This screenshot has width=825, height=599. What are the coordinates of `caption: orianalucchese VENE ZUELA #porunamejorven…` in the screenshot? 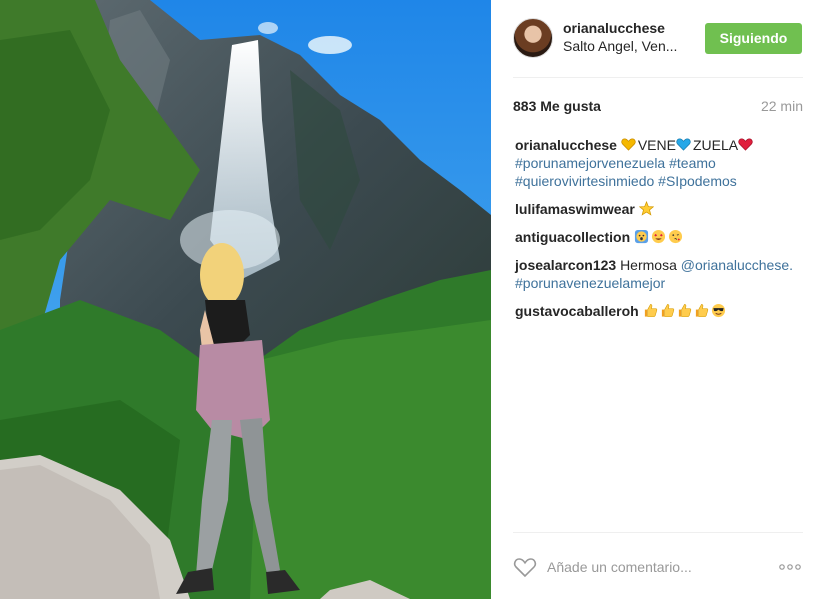 It's located at (660, 163).